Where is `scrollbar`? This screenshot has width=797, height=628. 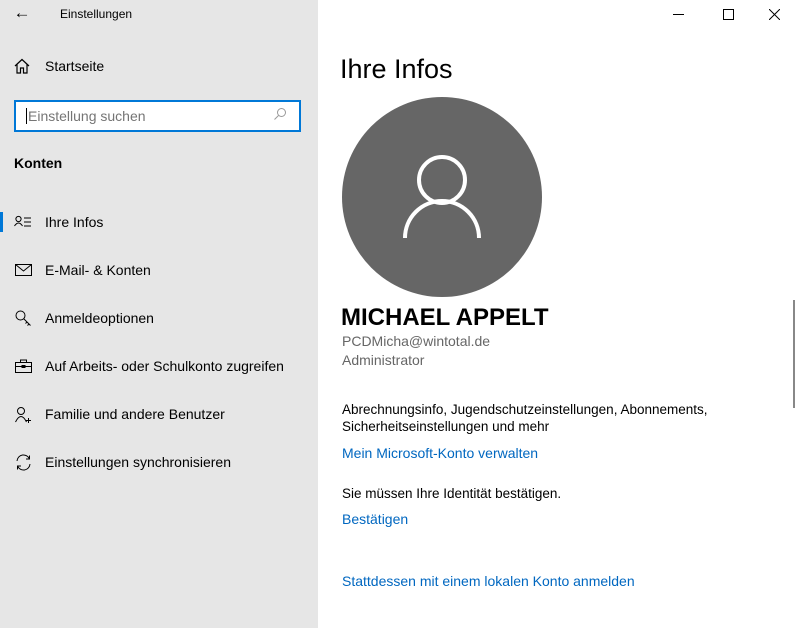 scrollbar is located at coordinates (794, 354).